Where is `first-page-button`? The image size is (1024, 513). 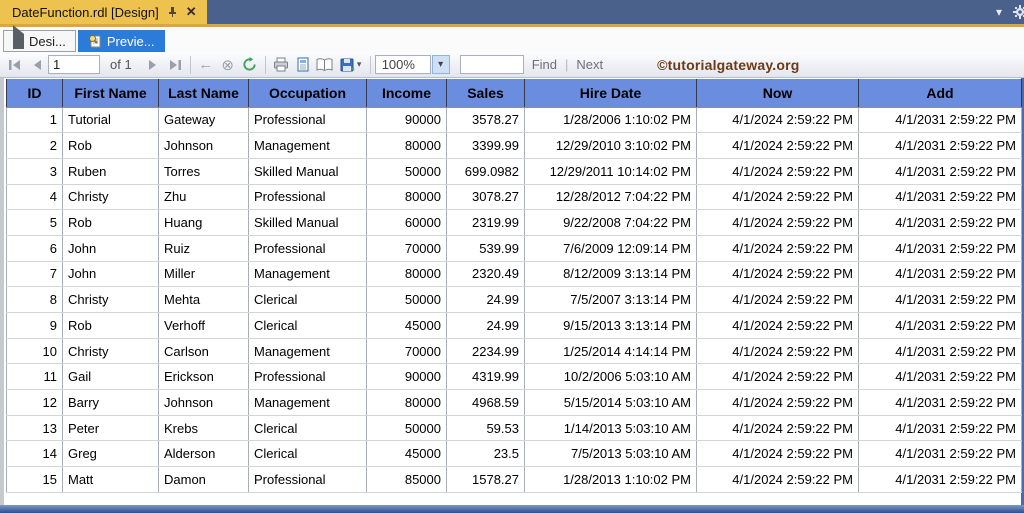 first-page-button is located at coordinates (15, 65).